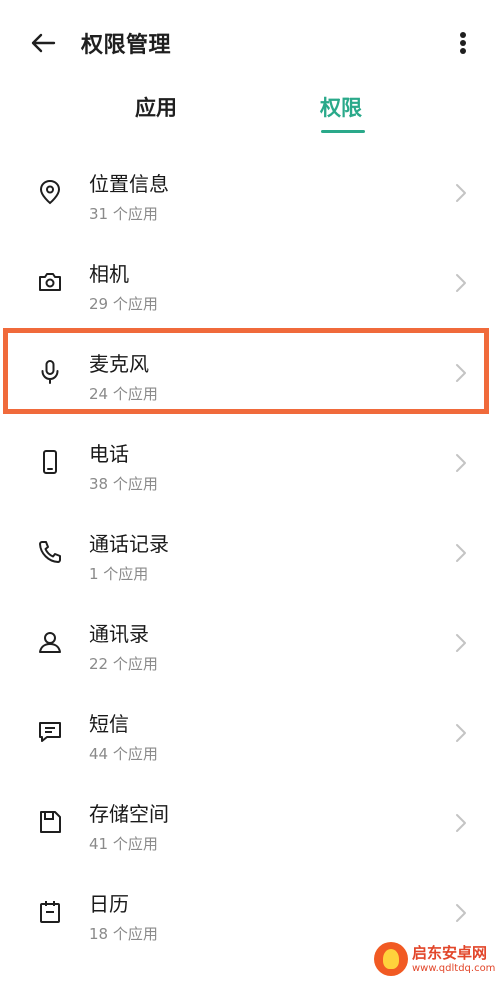 This screenshot has width=500, height=982. I want to click on call-log-icon, so click(50, 552).